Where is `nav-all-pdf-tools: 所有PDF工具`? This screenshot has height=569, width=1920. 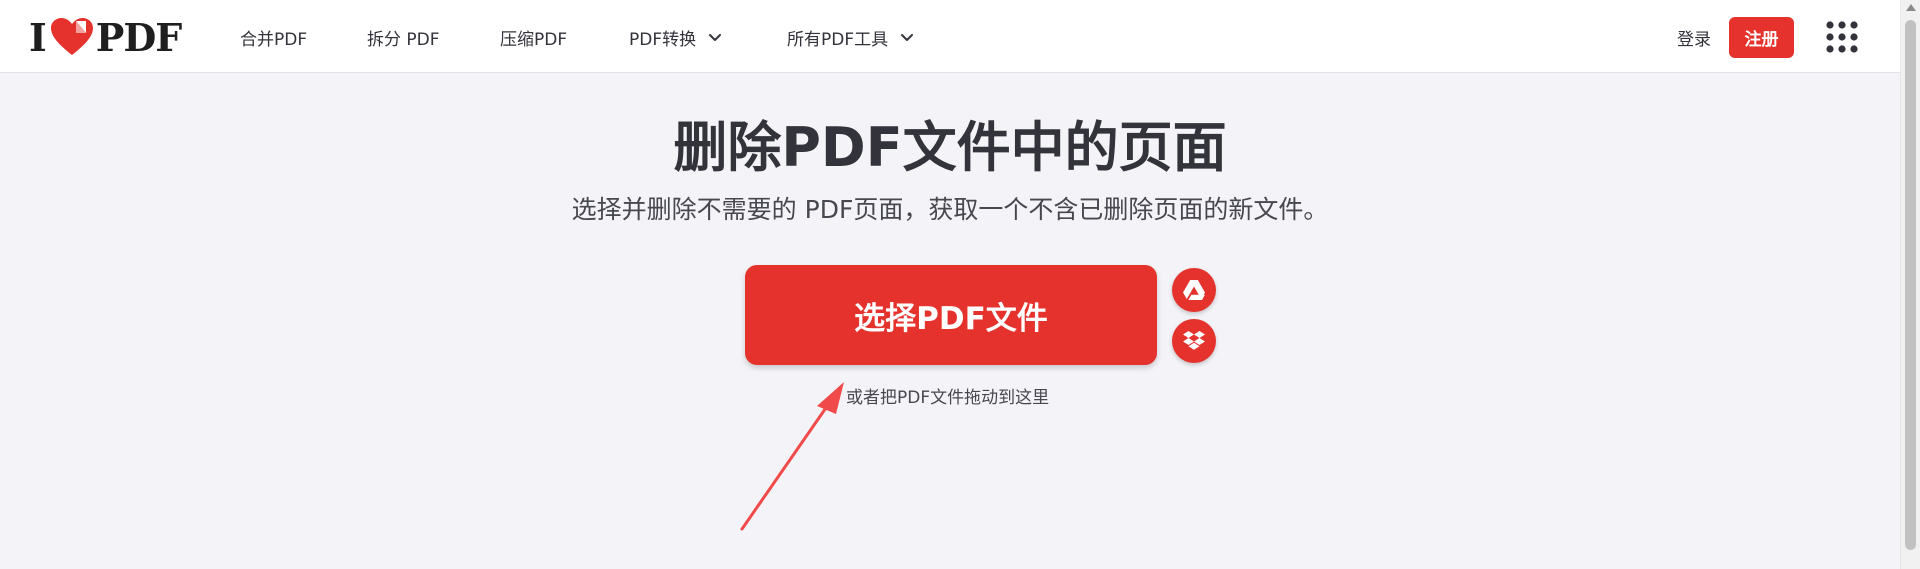 nav-all-pdf-tools: 所有PDF工具 is located at coordinates (850, 37).